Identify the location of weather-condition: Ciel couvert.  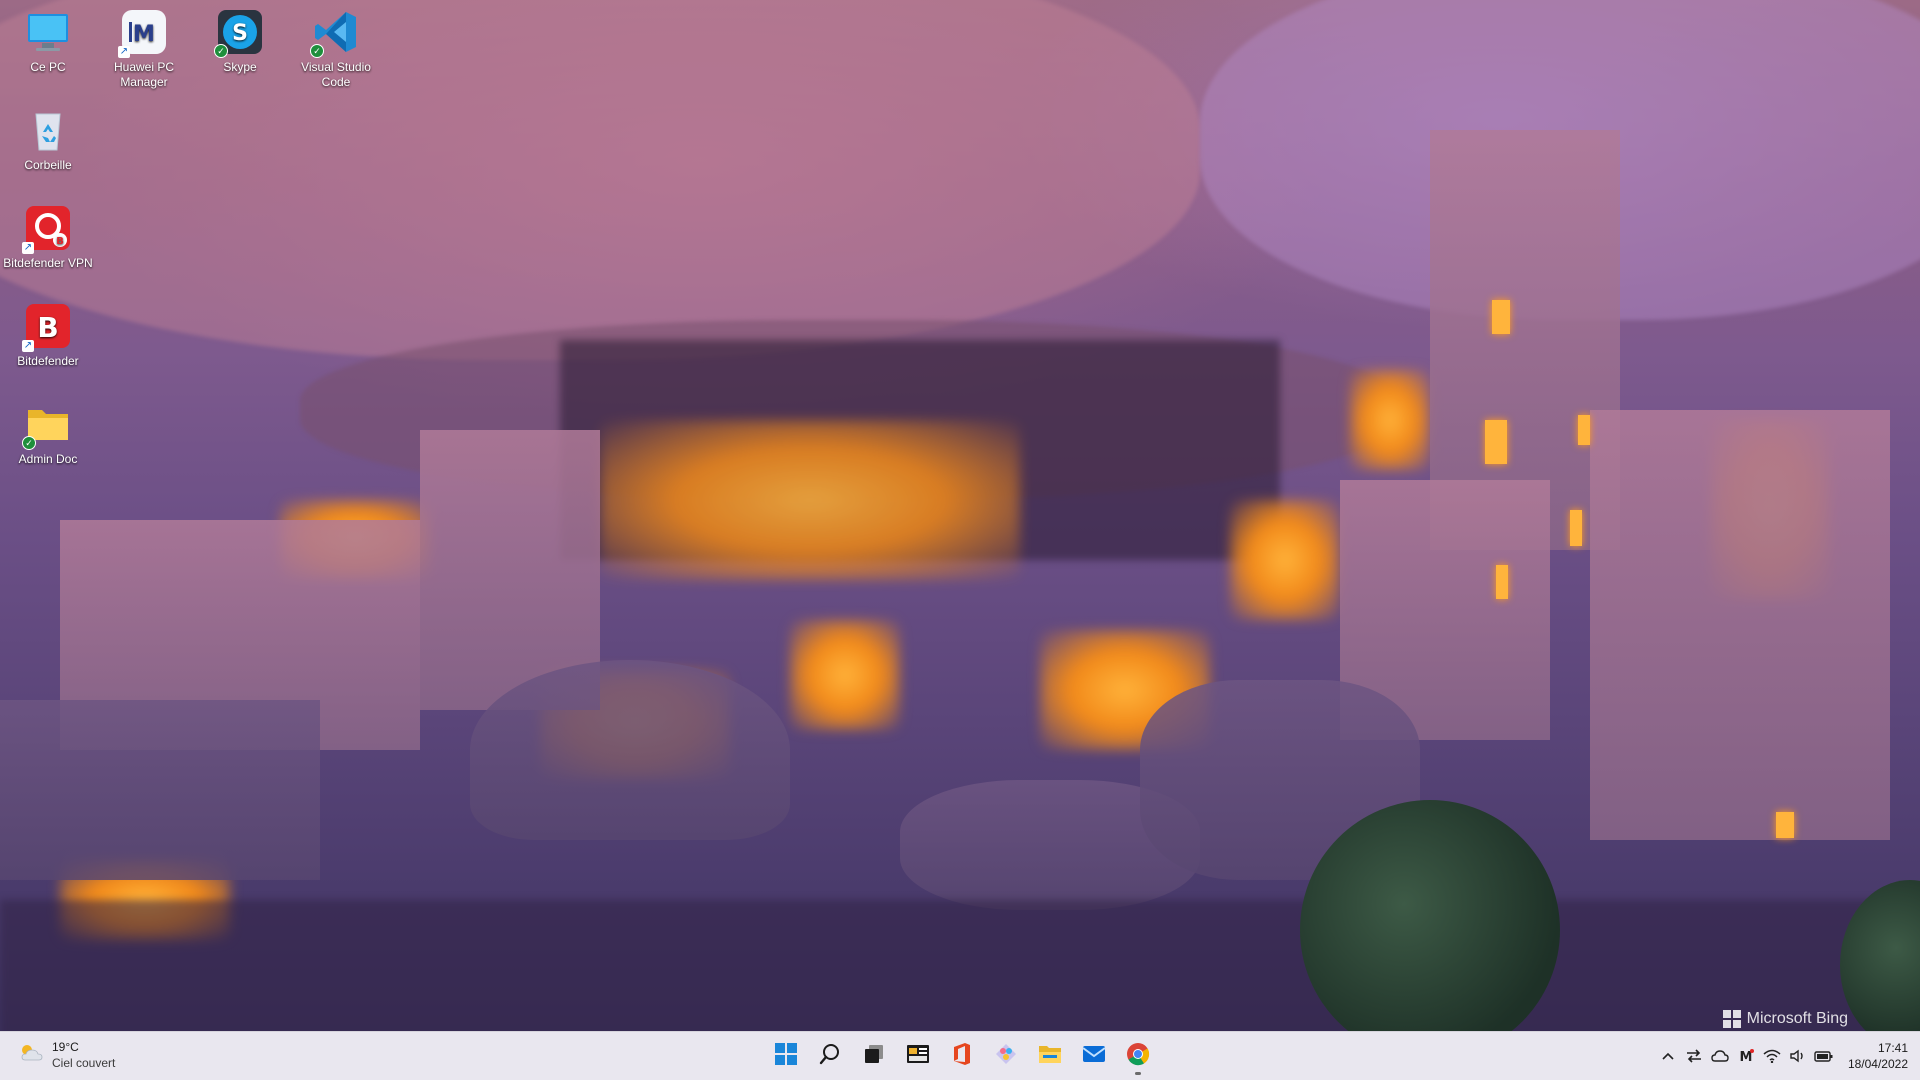
(84, 1063).